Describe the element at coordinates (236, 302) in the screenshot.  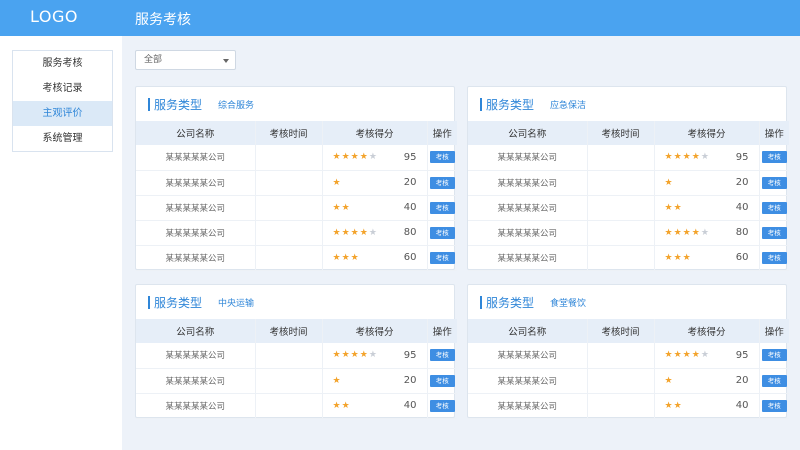
I see `service-type-link: 中央运输` at that location.